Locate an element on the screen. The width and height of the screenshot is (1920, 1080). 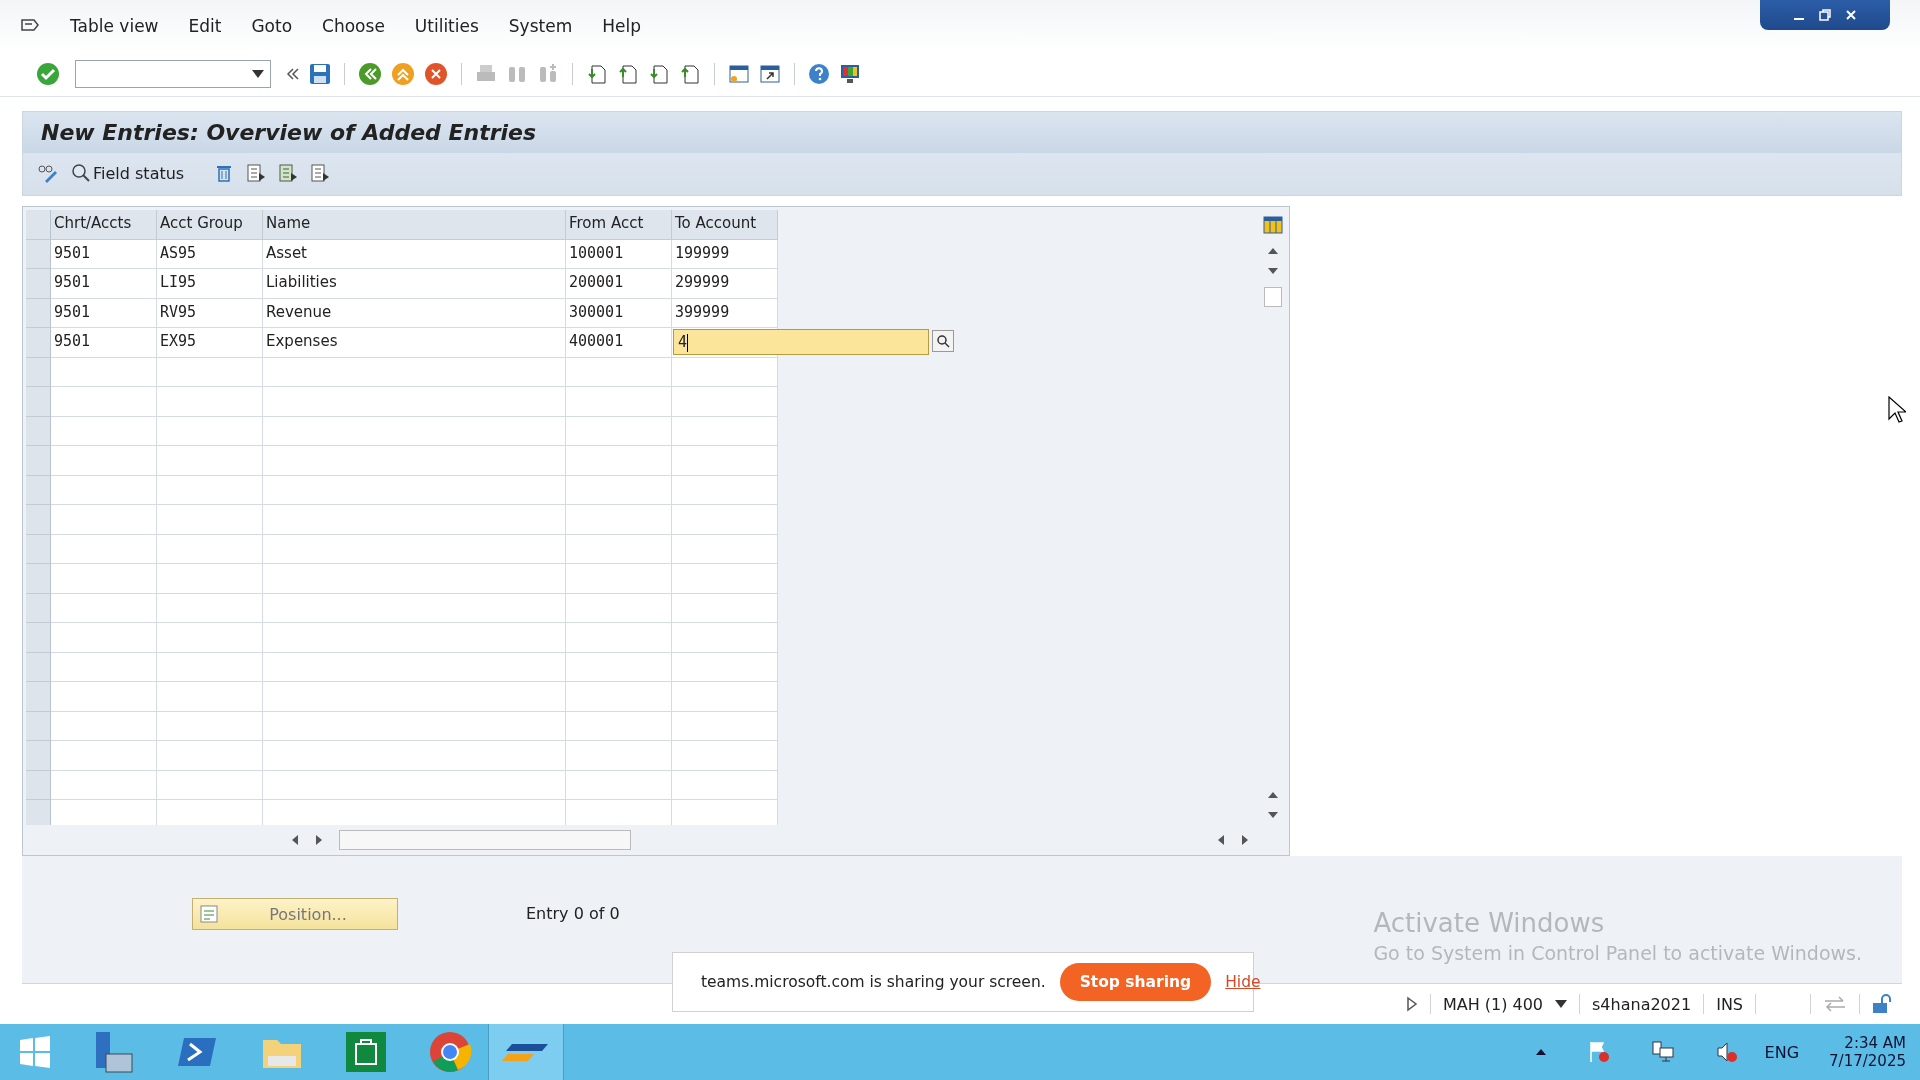
table-cell: Expenses is located at coordinates (414, 343).